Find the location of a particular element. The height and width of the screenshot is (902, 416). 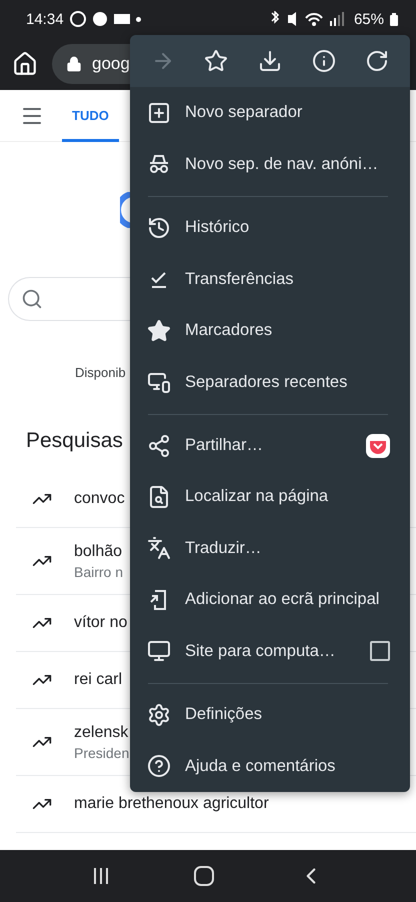

trend-title: convoc is located at coordinates (99, 499).